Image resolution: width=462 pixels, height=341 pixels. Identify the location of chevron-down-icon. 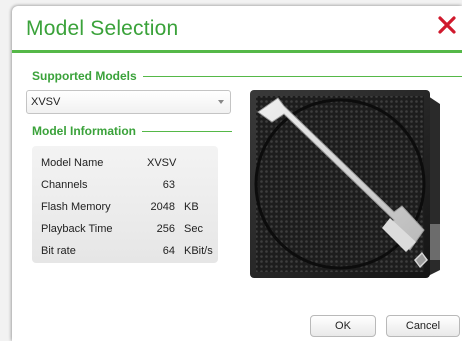
(221, 102).